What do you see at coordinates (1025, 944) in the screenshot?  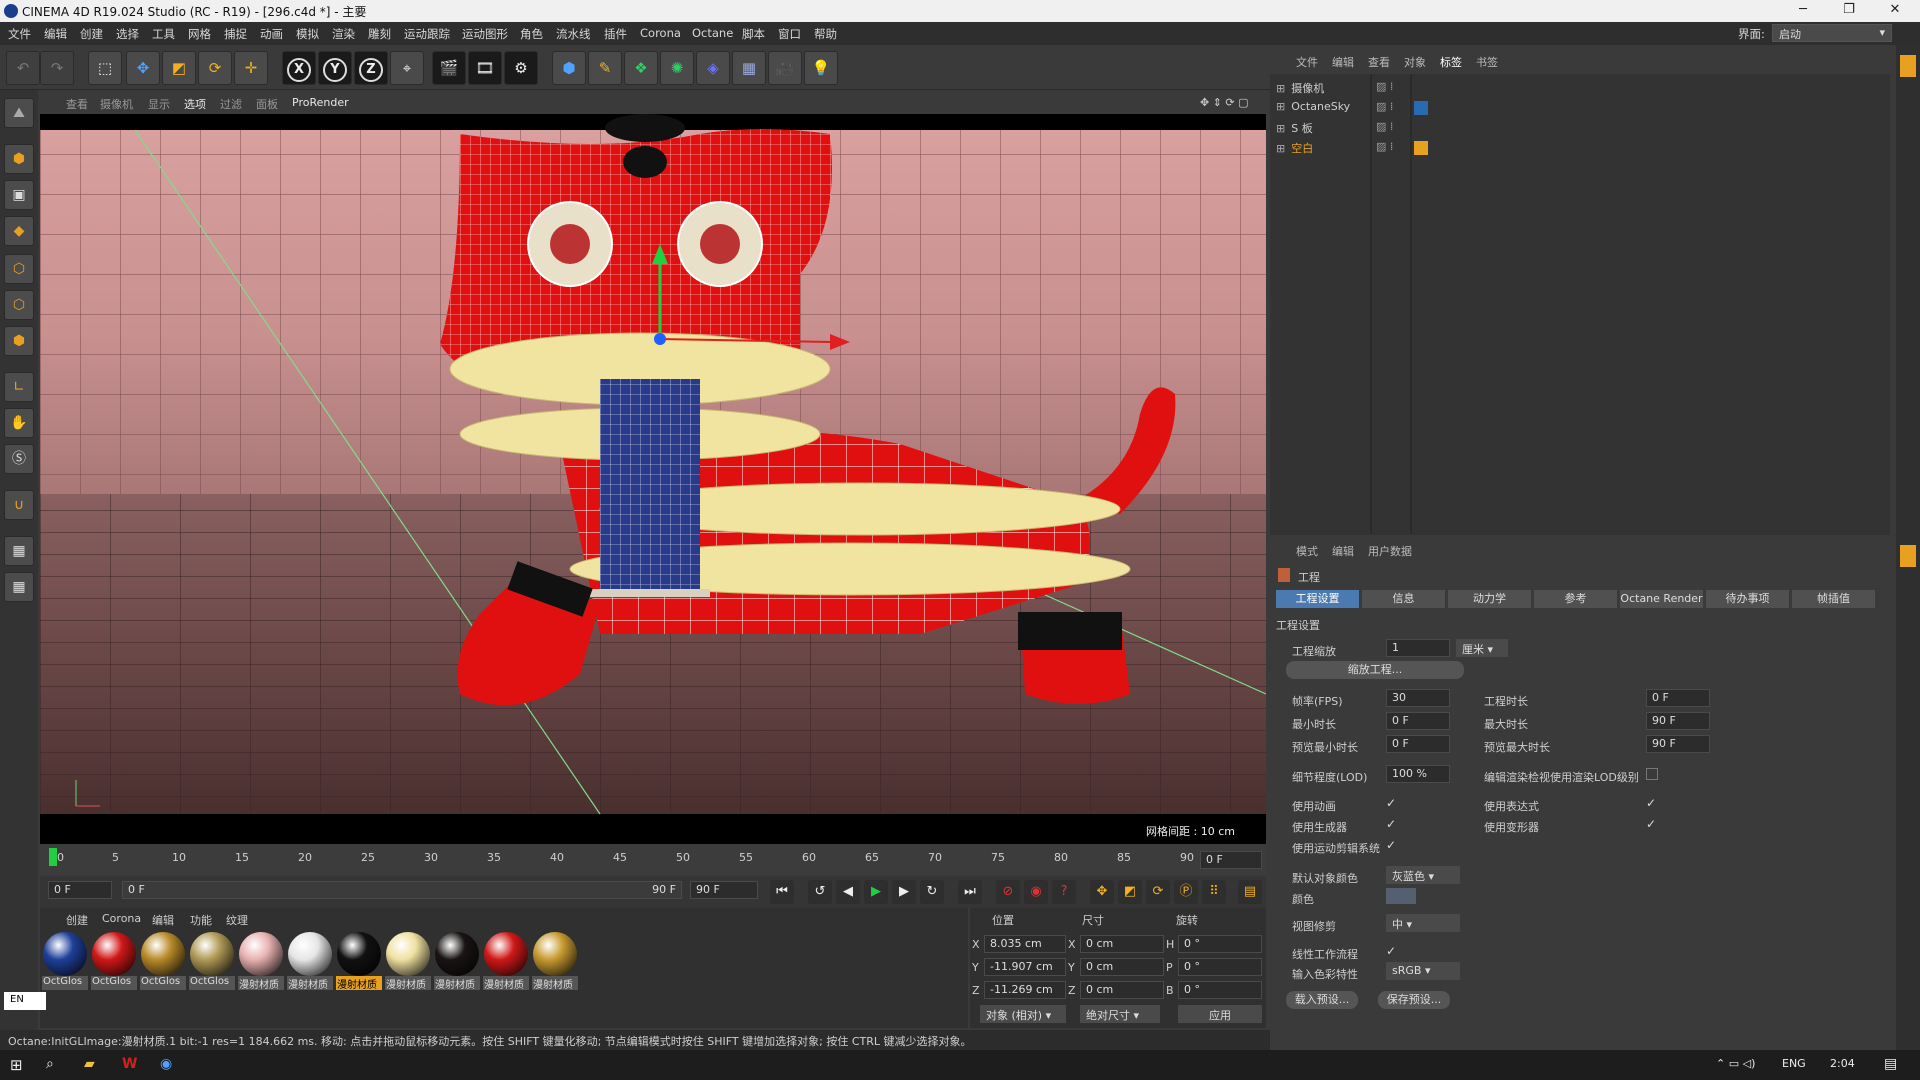 I see `position-field: 8.035 cm` at bounding box center [1025, 944].